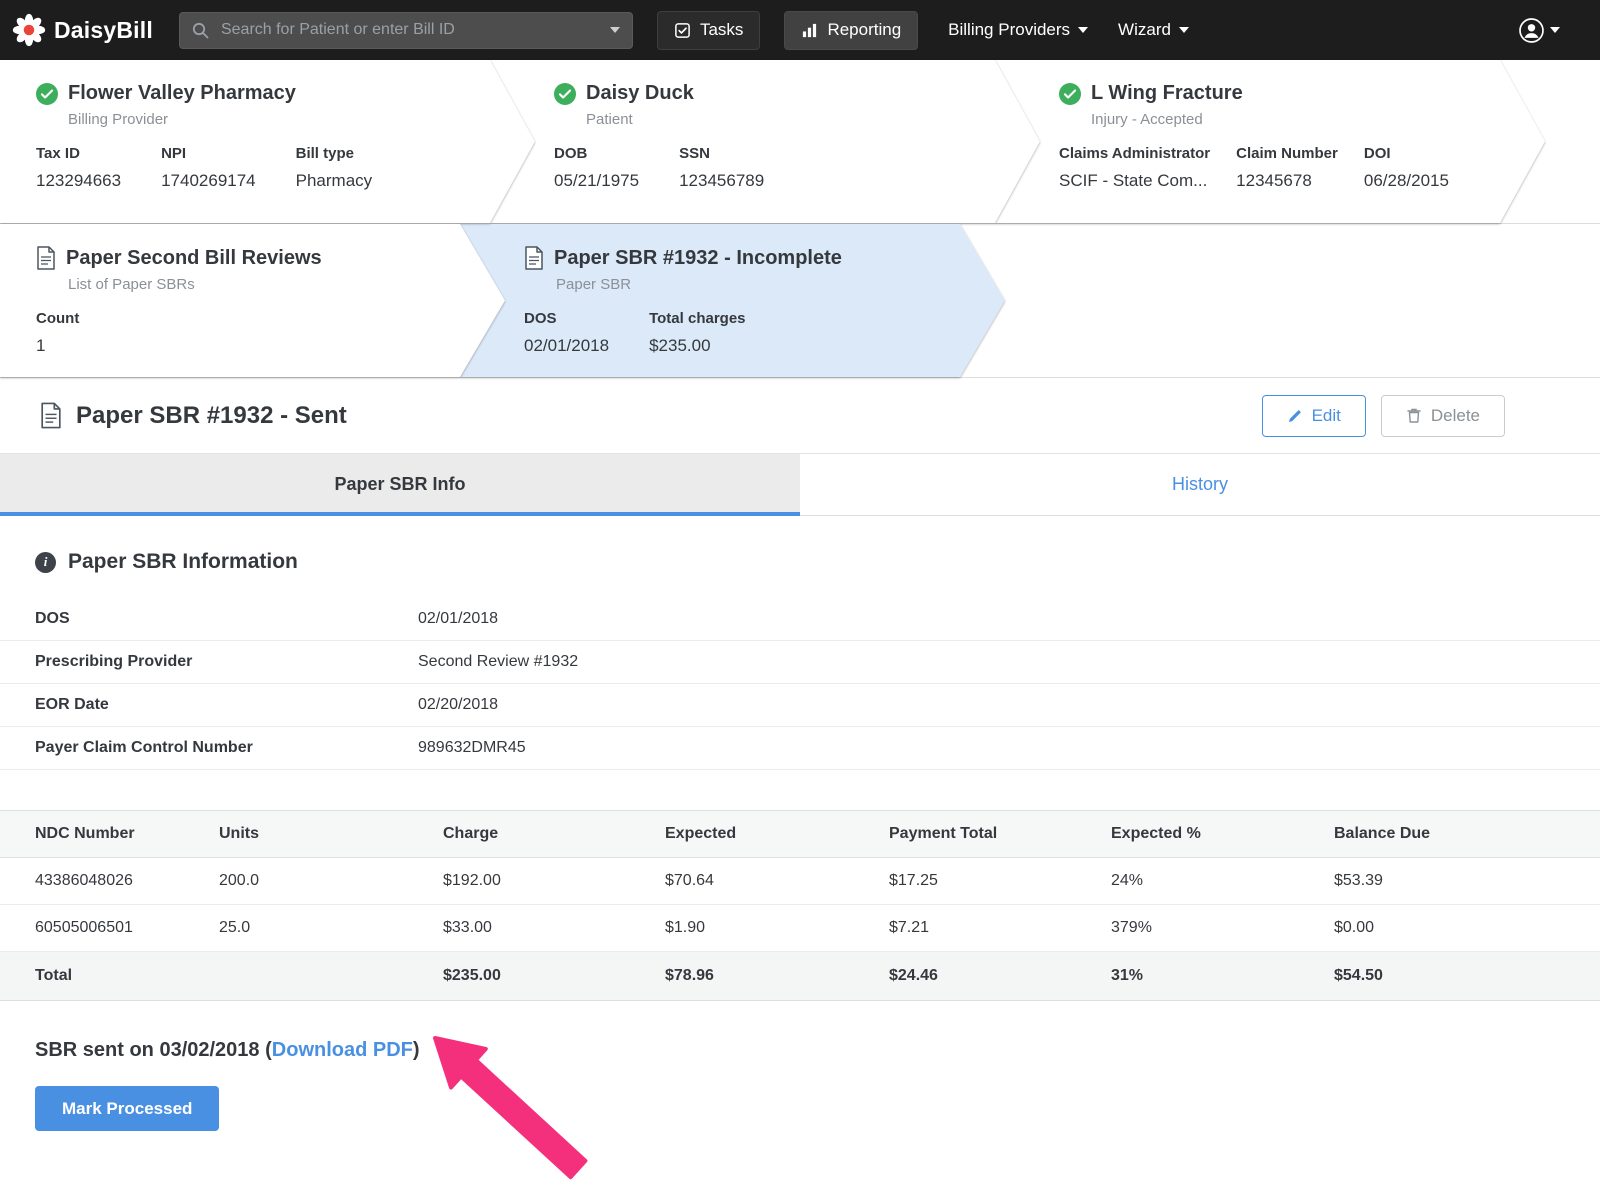 This screenshot has width=1600, height=1192. I want to click on table-cell: $192.00, so click(554, 881).